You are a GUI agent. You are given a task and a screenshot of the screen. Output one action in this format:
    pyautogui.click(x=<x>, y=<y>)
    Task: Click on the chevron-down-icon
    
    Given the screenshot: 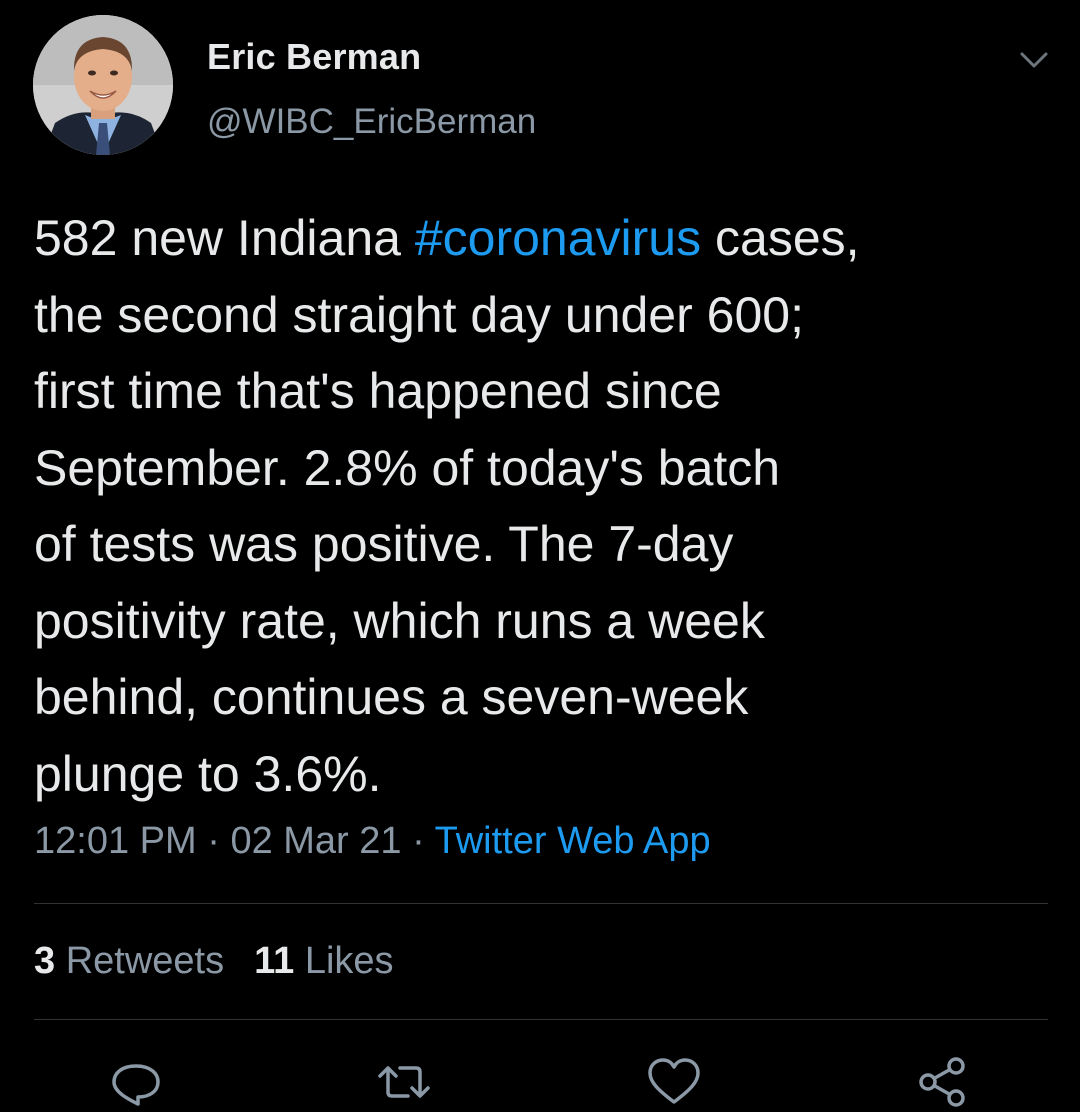 What is the action you would take?
    pyautogui.click(x=1034, y=60)
    